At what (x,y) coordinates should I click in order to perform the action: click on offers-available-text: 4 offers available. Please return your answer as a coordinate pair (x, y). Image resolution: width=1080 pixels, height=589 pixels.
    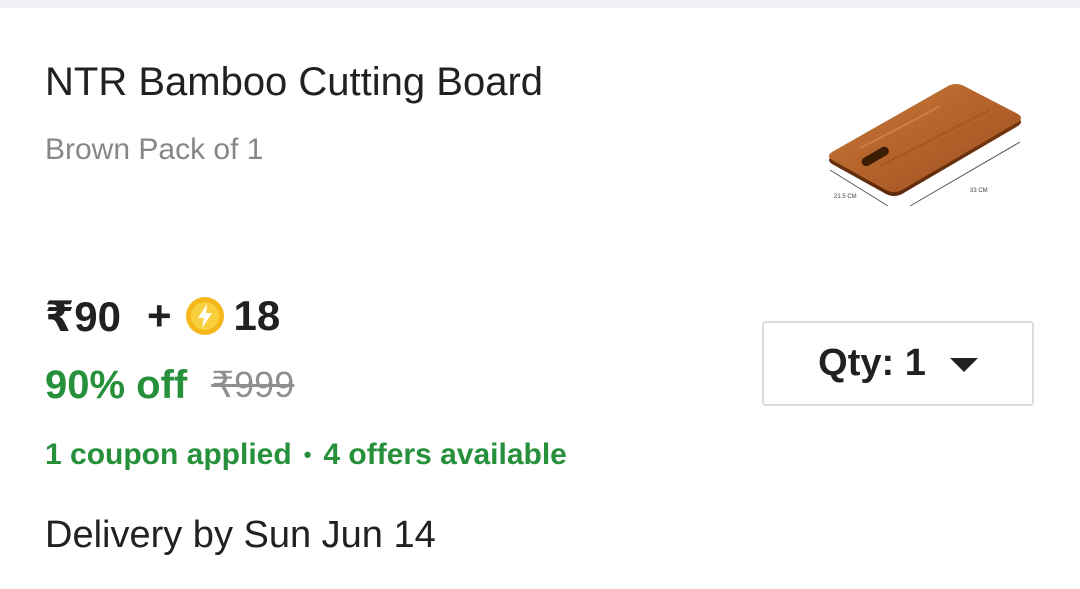
    Looking at the image, I should click on (444, 455).